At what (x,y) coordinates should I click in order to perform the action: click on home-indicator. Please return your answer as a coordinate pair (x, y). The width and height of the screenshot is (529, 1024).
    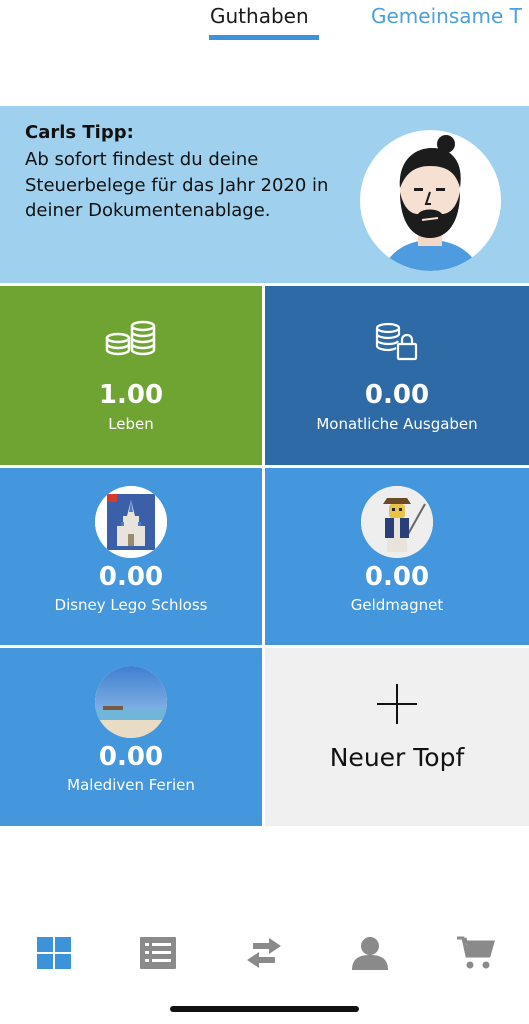
    Looking at the image, I should click on (264, 1009).